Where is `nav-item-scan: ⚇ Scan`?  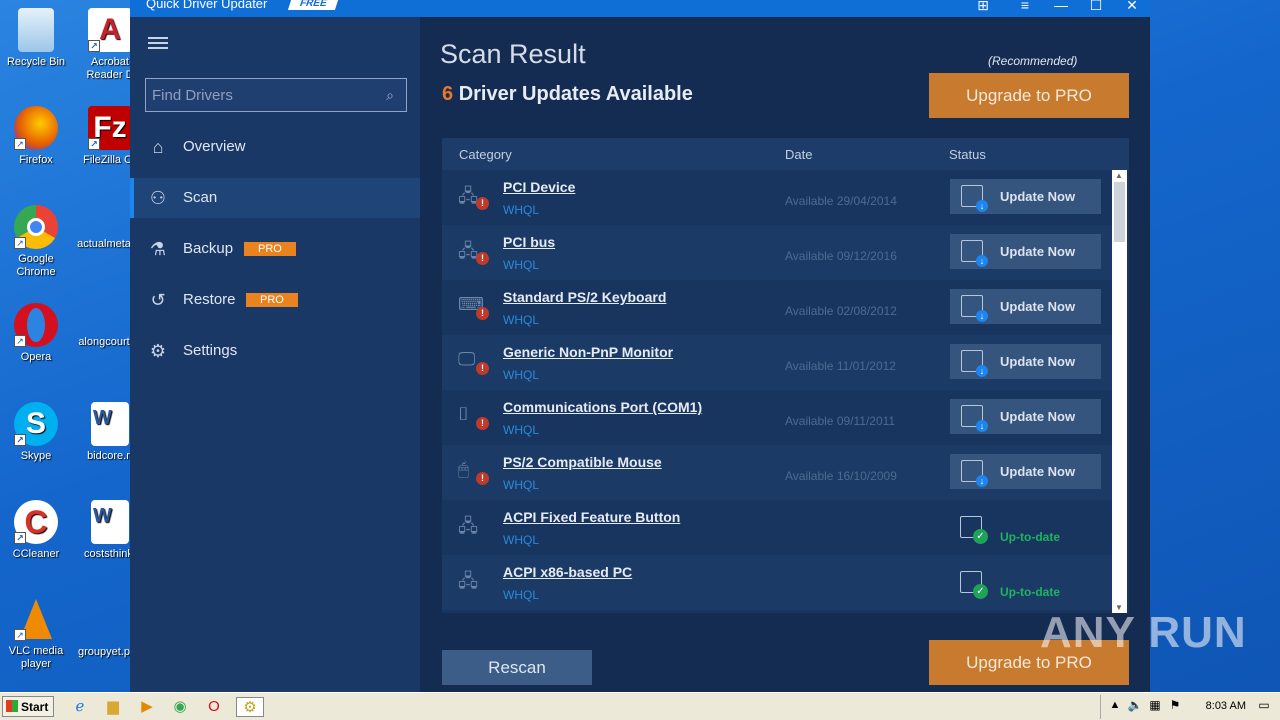 nav-item-scan: ⚇ Scan is located at coordinates (275, 198).